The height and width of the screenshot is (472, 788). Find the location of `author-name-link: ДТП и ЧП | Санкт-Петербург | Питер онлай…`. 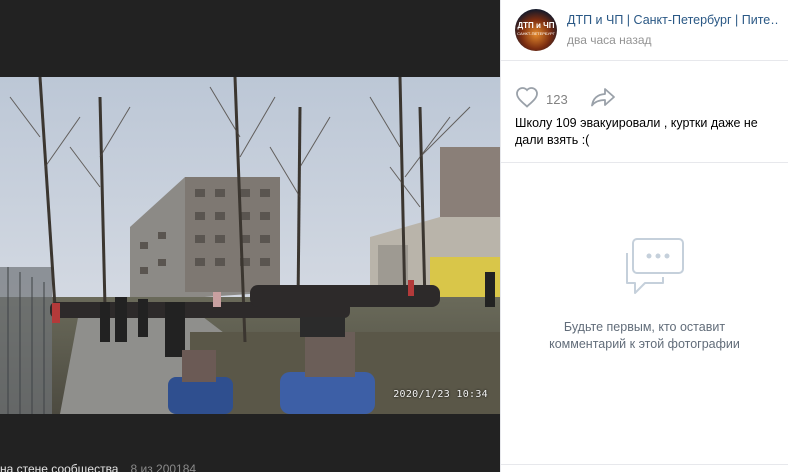

author-name-link: ДТП и ЧП | Санкт-Петербург | Питер онлай… is located at coordinates (672, 20).